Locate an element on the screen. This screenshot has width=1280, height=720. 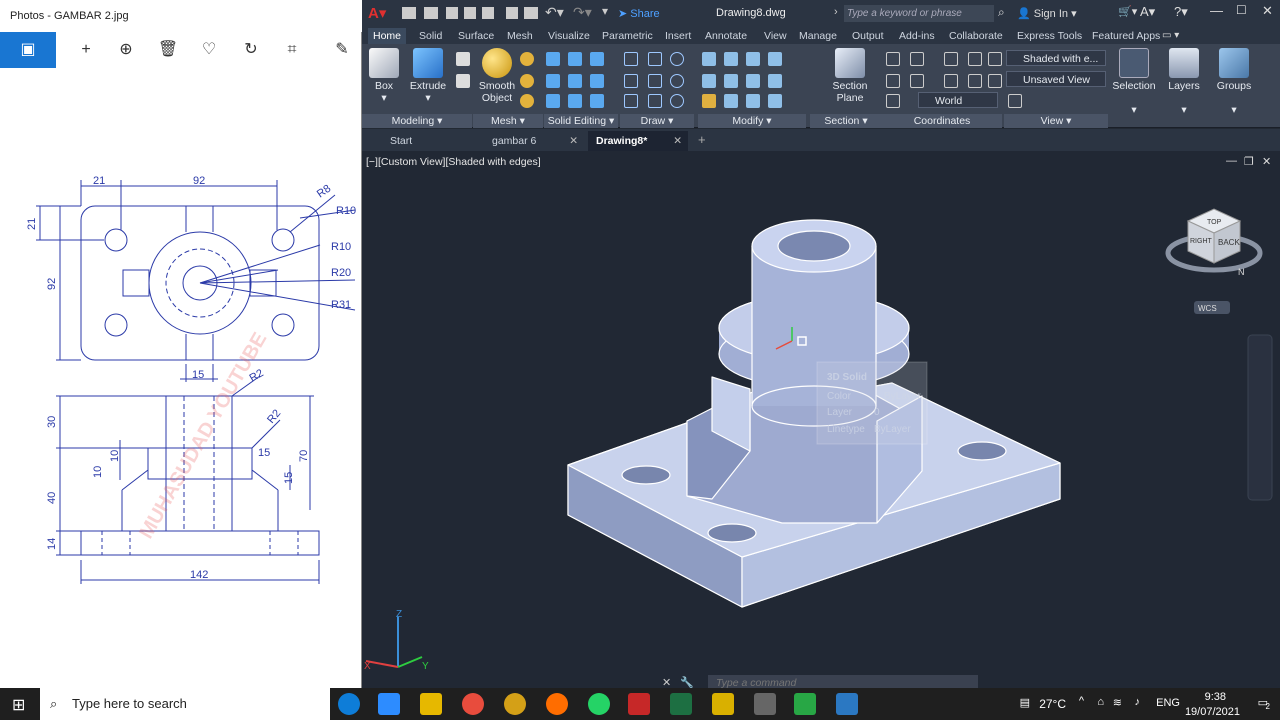
crop-icon: ⌗ is located at coordinates (292, 50).